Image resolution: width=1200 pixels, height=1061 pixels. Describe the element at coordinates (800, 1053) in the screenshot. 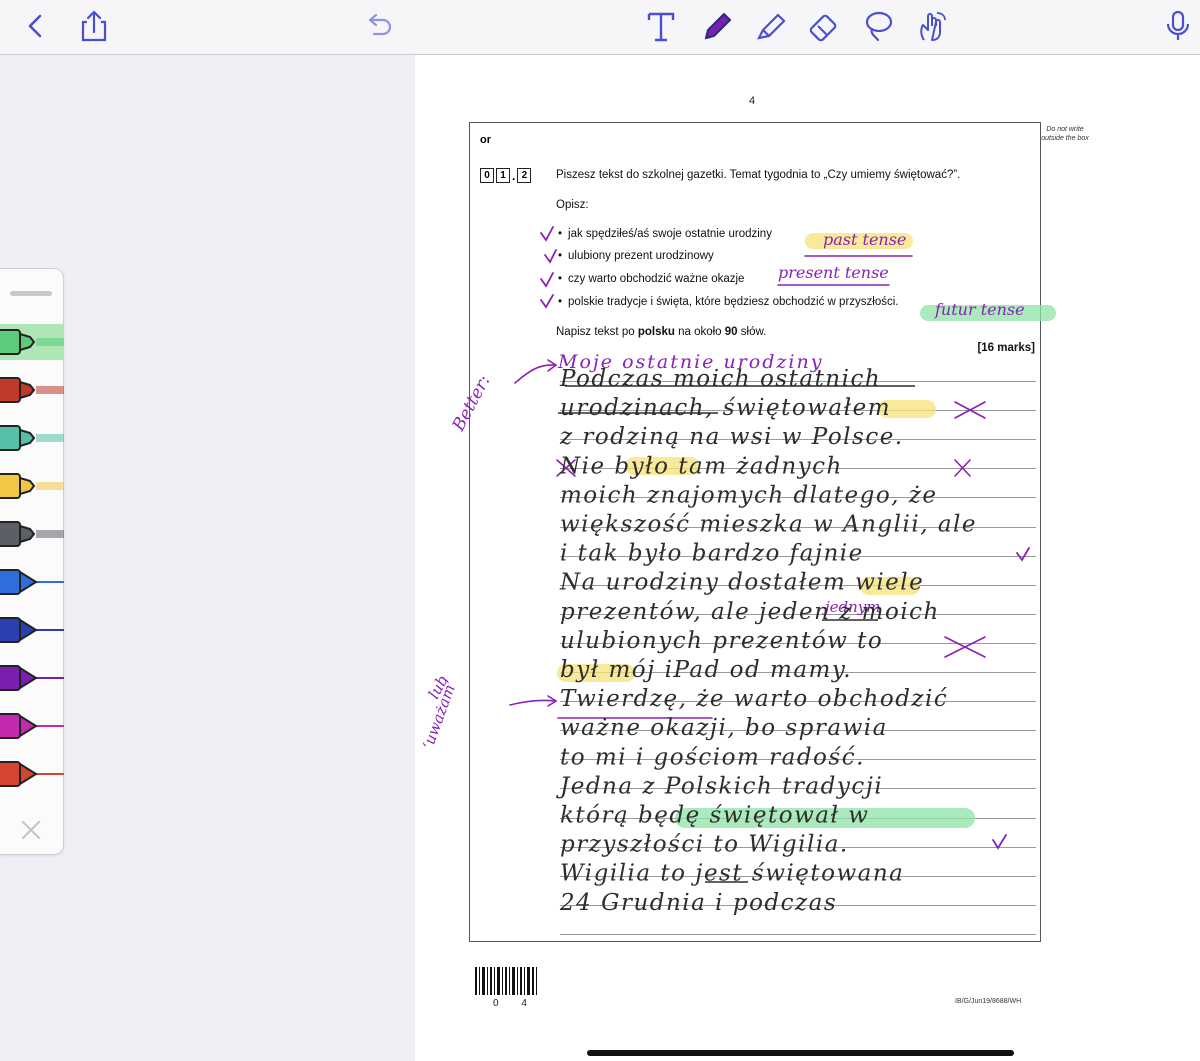

I see `home-indicator` at that location.